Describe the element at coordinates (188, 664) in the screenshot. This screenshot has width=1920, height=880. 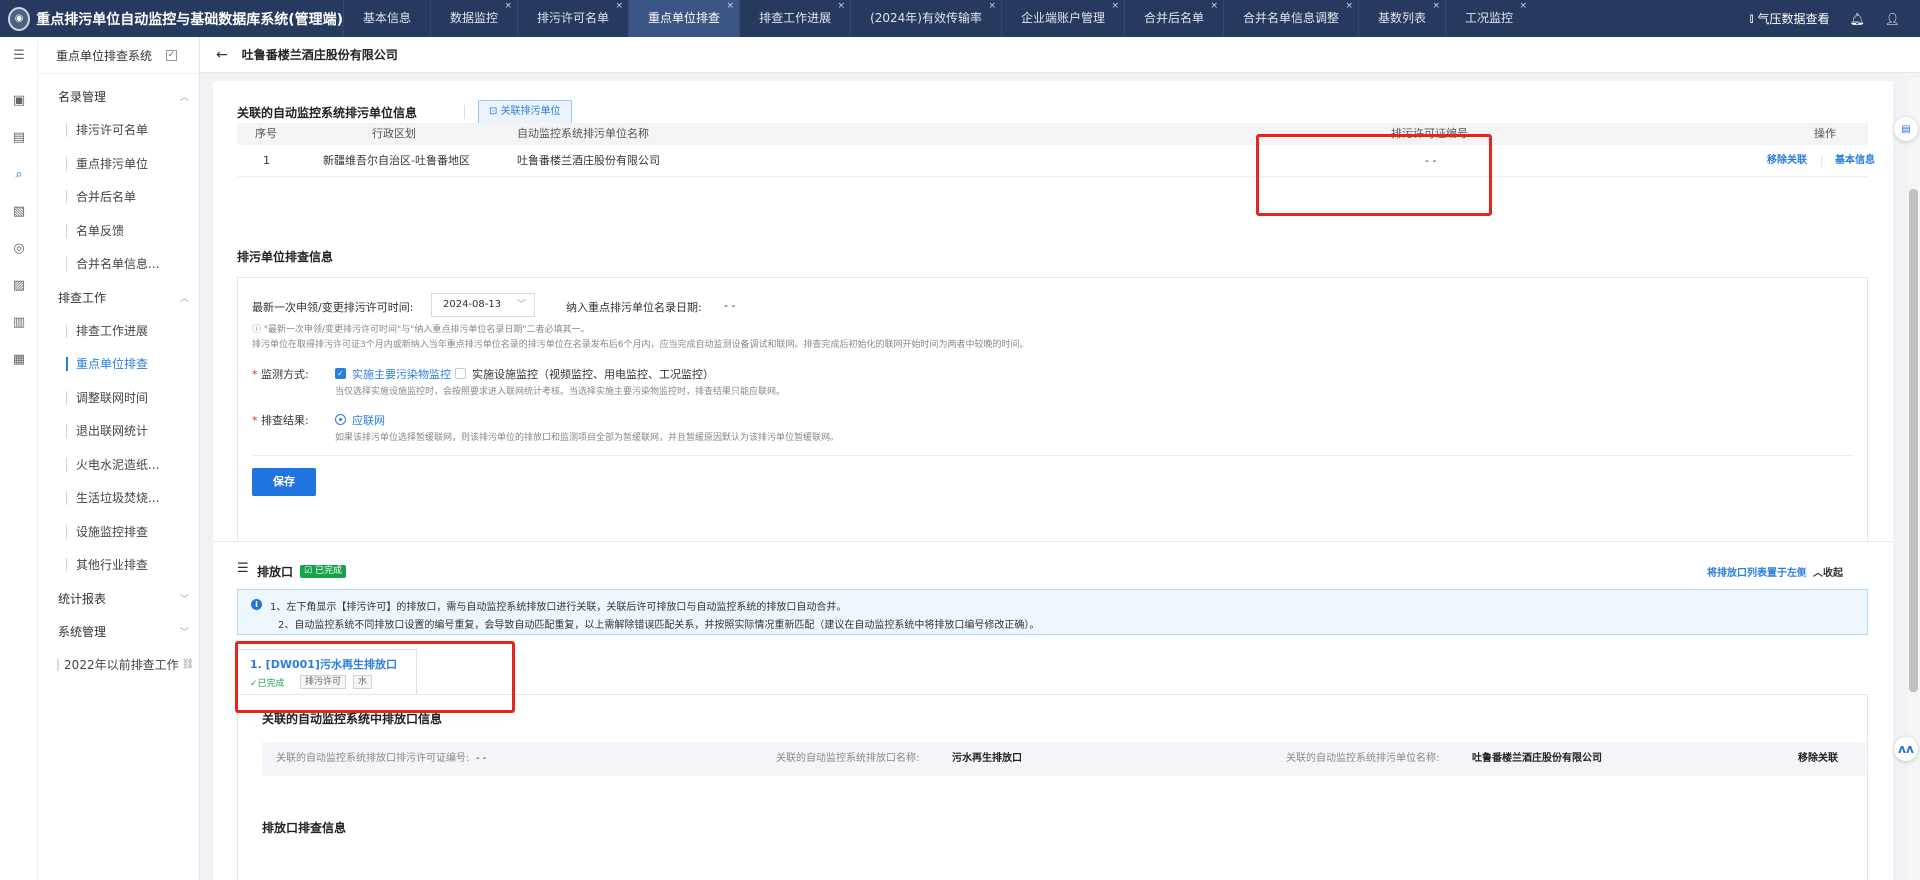
I see `link-icon: ⛓︎` at that location.